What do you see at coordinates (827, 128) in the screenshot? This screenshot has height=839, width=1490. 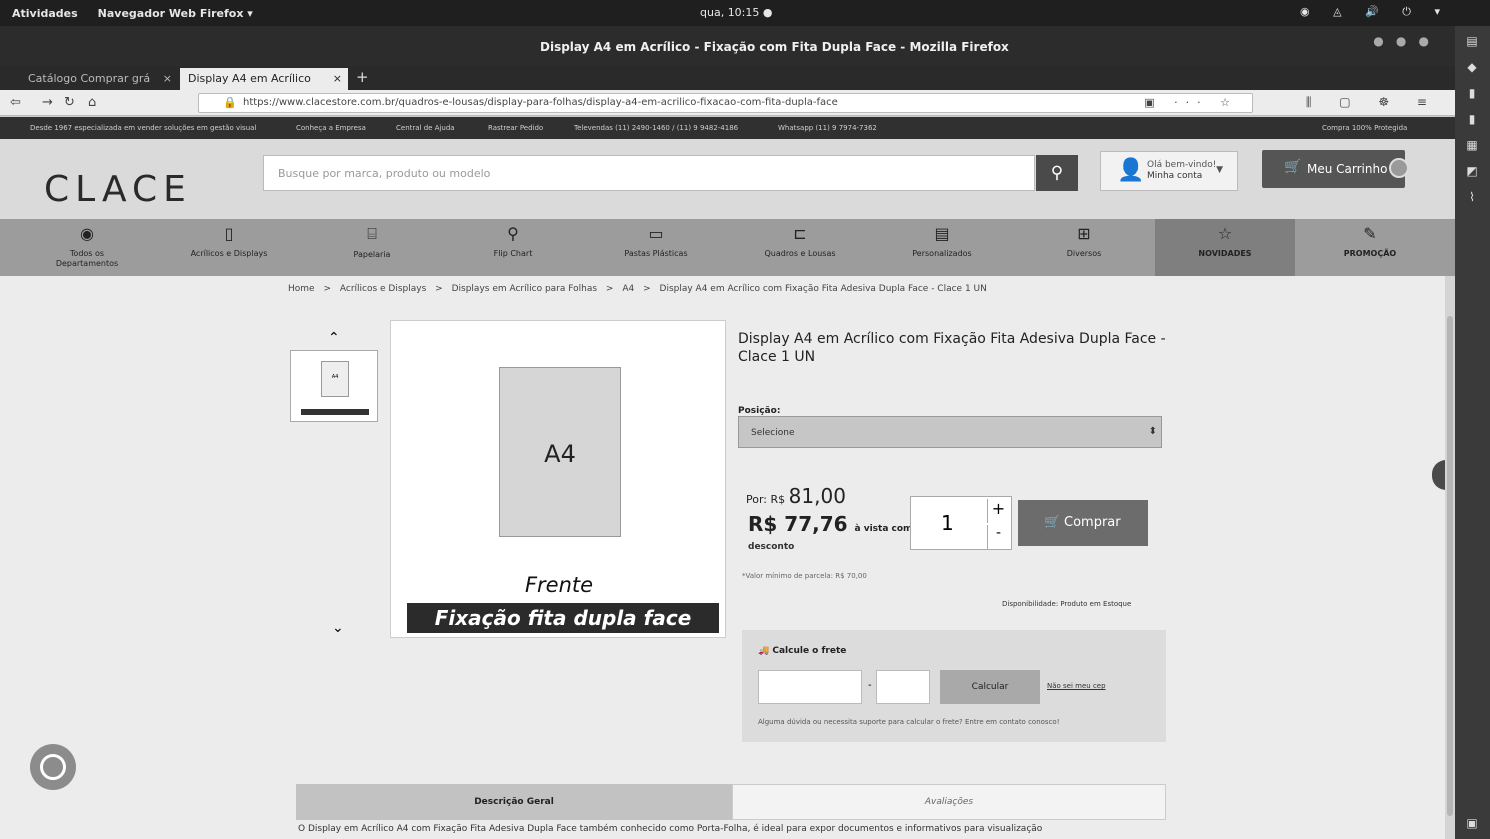 I see `link-whatsapp: Whatsapp (11) 9 7974-7362` at bounding box center [827, 128].